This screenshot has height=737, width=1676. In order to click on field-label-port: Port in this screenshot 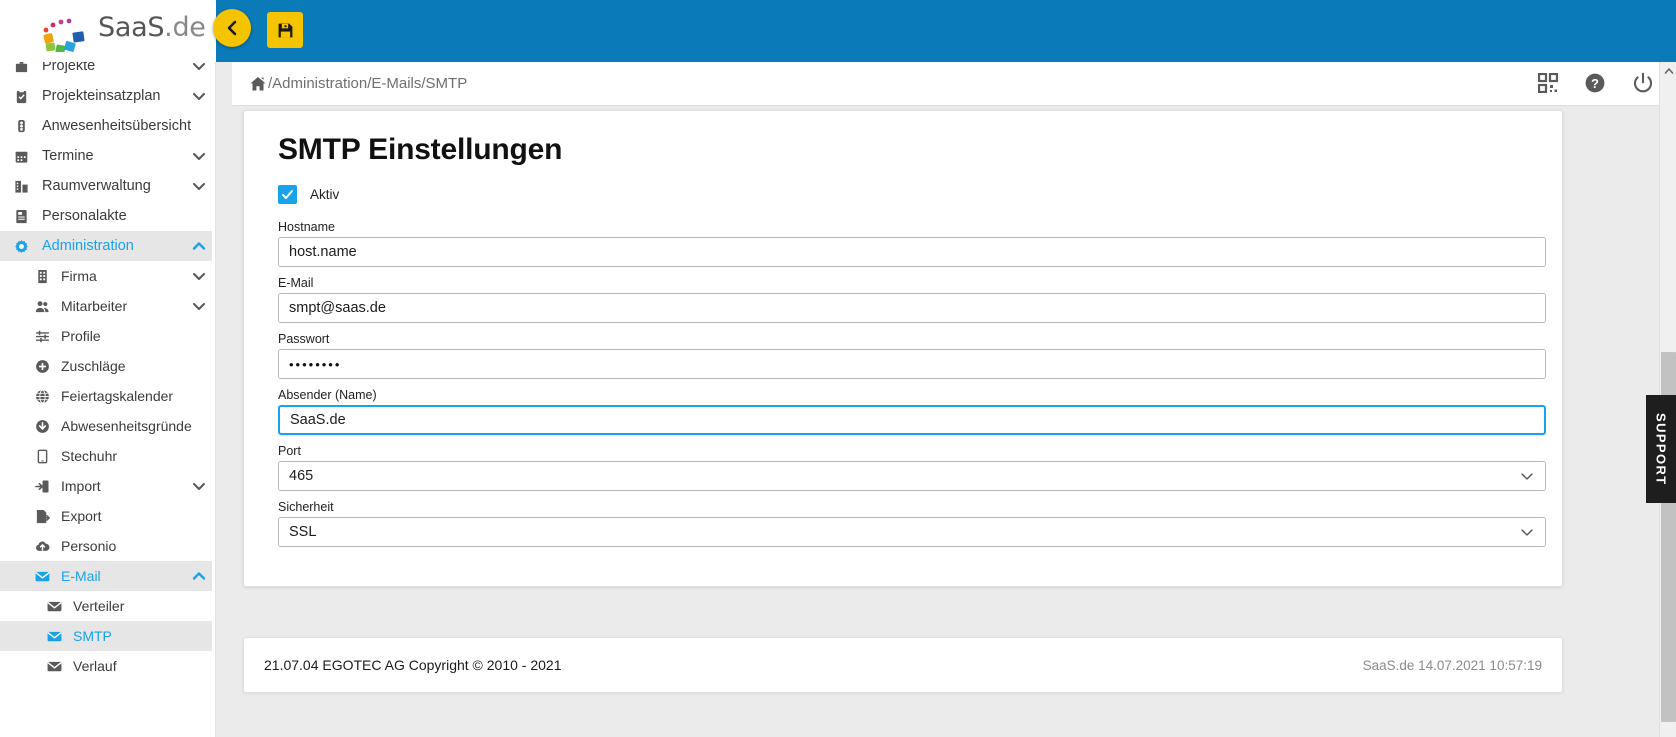, I will do `click(289, 451)`.